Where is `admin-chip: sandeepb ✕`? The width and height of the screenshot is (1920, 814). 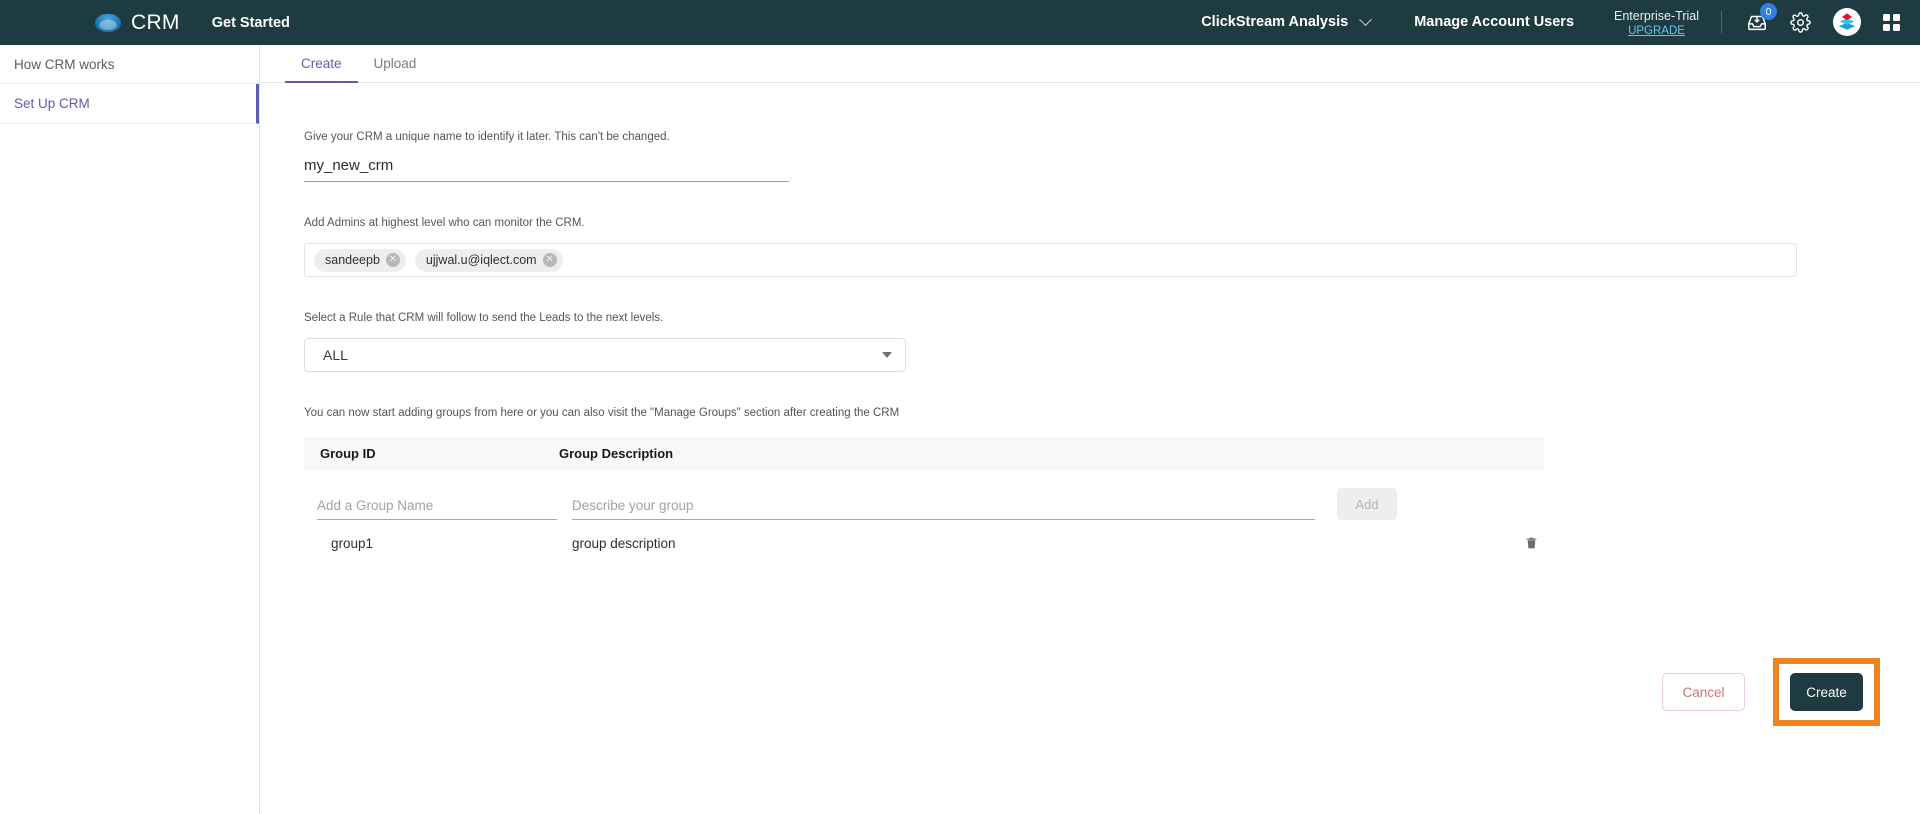
admin-chip: sandeepb ✕ is located at coordinates (360, 260).